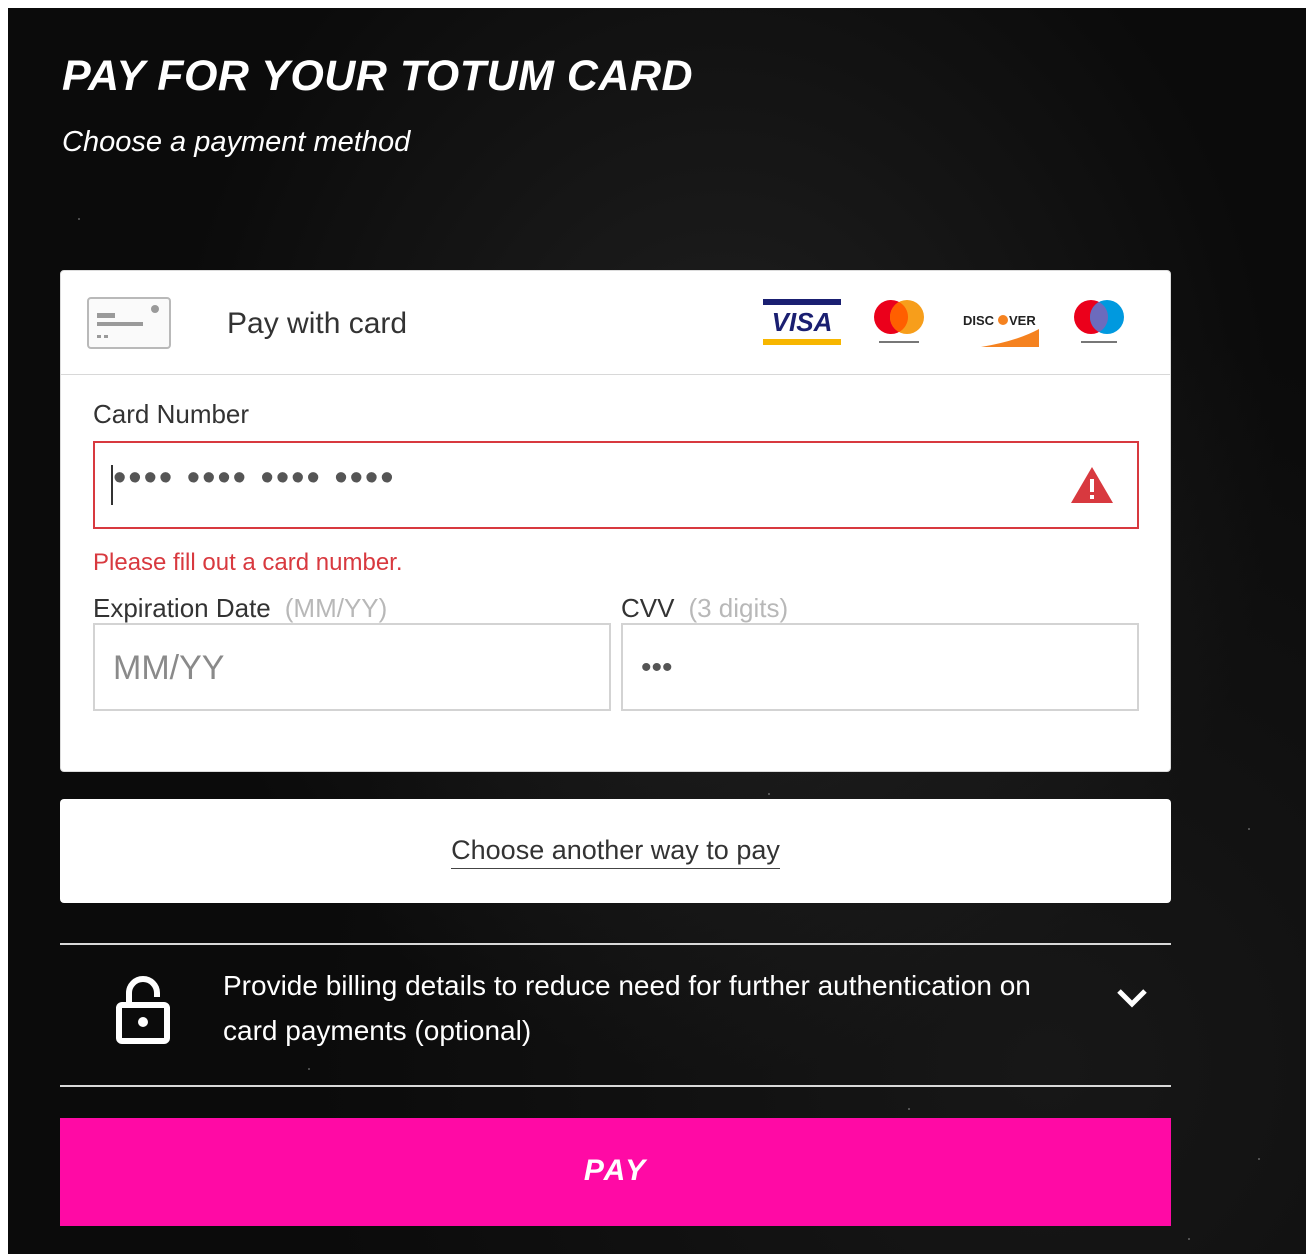 This screenshot has width=1306, height=1254. Describe the element at coordinates (880, 667) in the screenshot. I see `cvv-input: •••` at that location.